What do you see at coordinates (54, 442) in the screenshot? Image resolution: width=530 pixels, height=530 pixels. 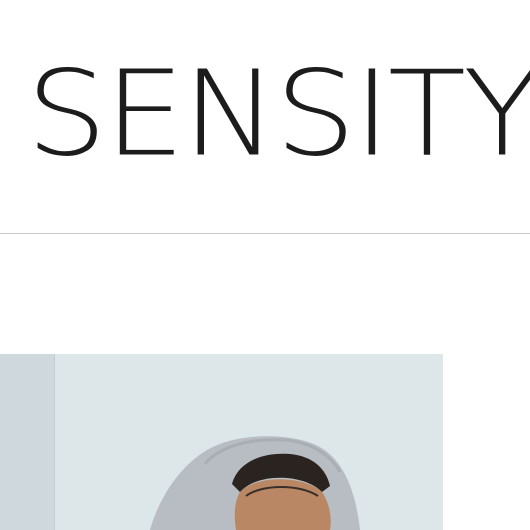 I see `wall-edge` at bounding box center [54, 442].